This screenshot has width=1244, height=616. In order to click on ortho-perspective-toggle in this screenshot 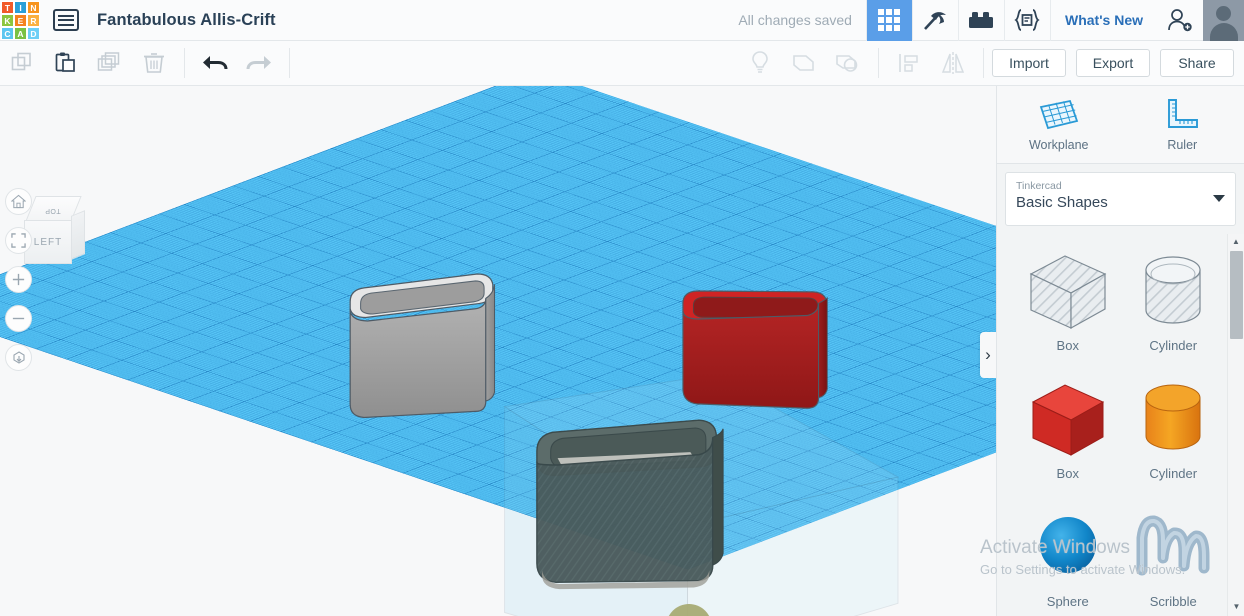, I will do `click(18, 357)`.